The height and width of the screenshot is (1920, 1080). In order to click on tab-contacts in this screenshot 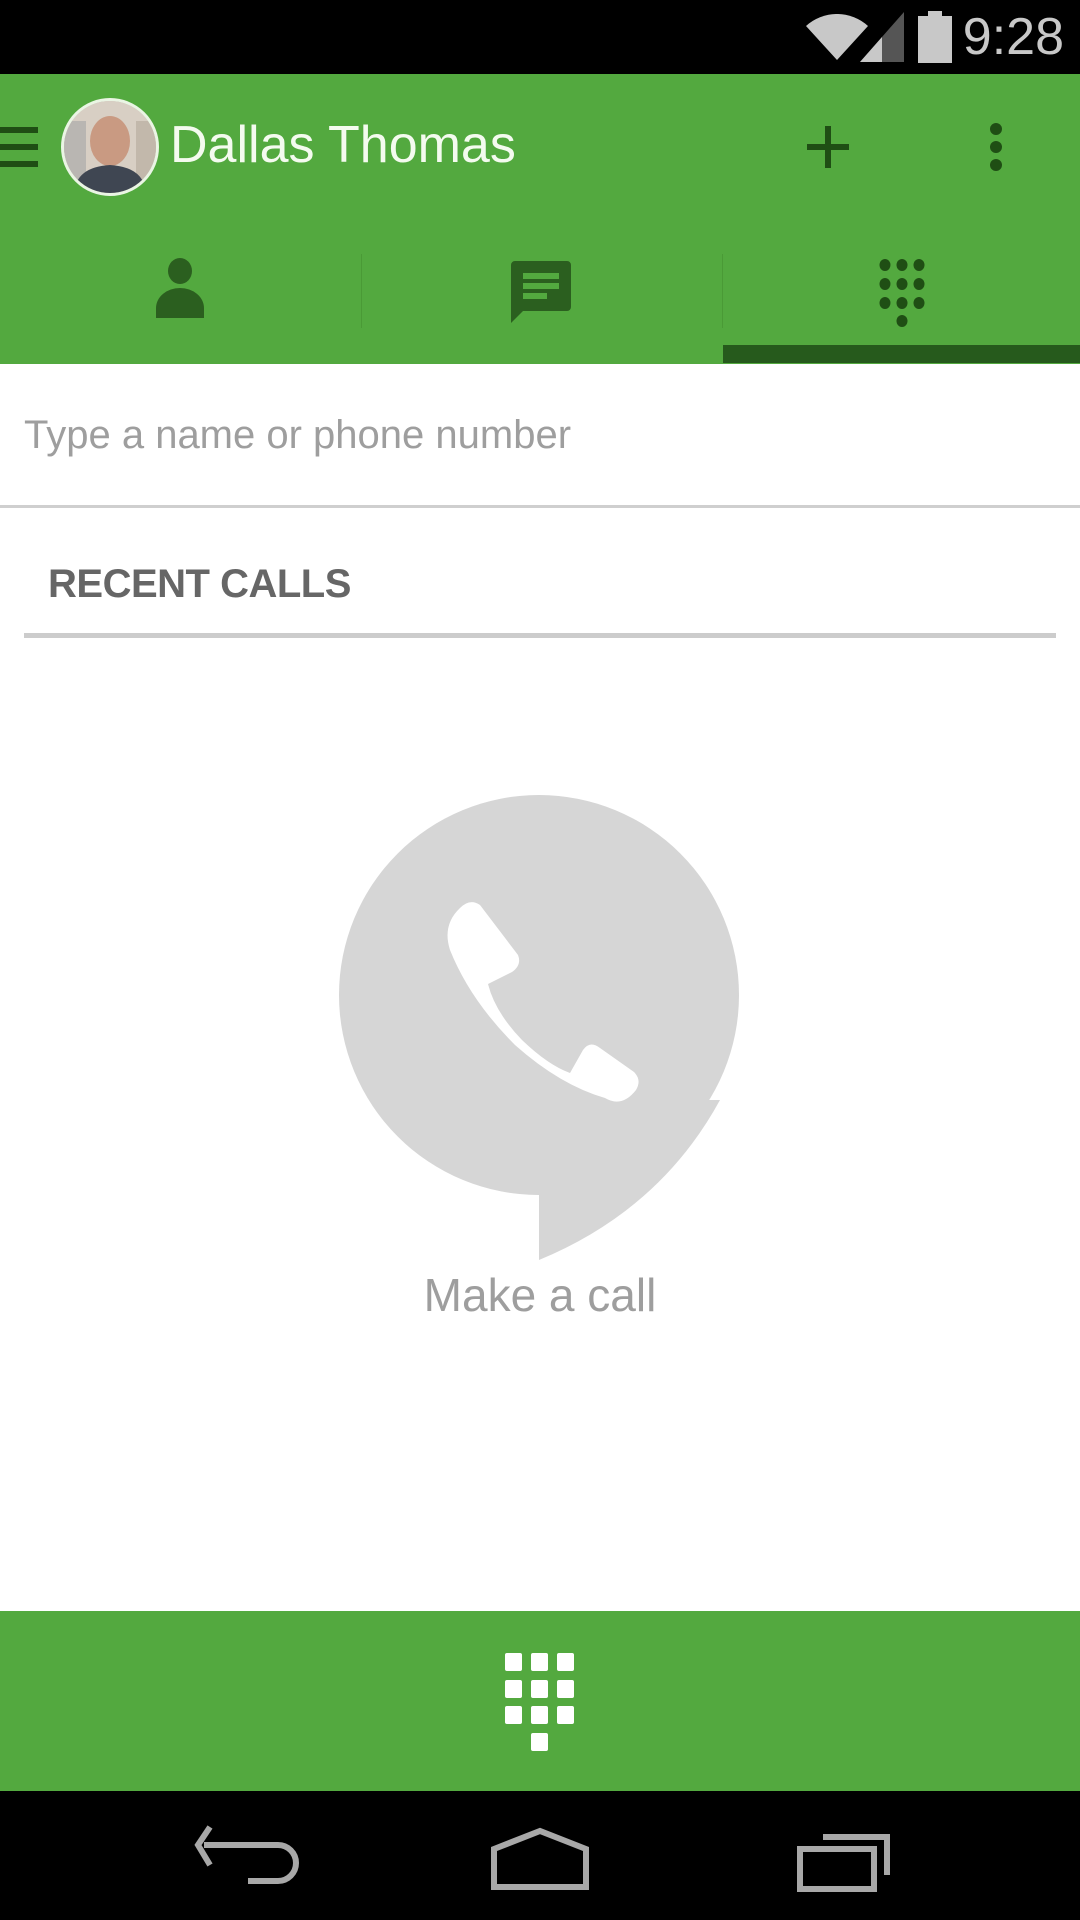, I will do `click(180, 304)`.